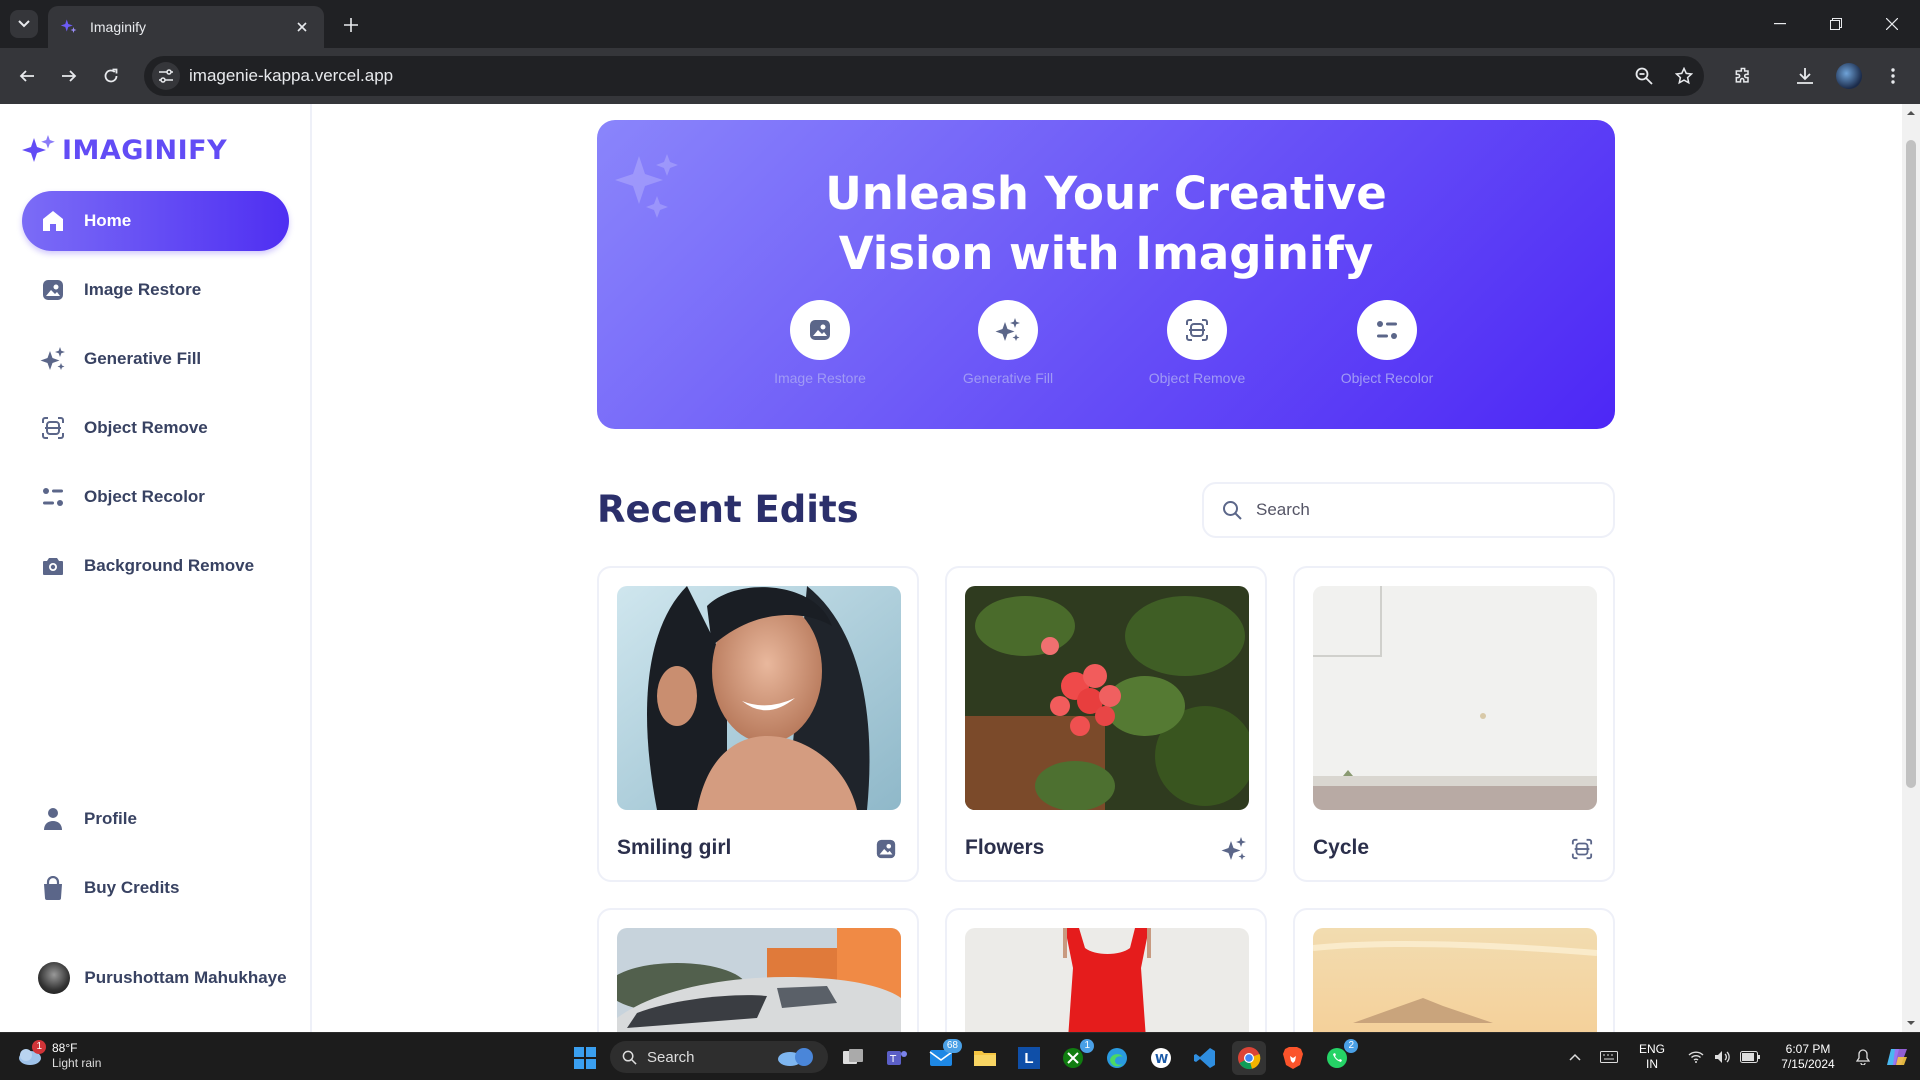 The image size is (1920, 1080). Describe the element at coordinates (110, 818) in the screenshot. I see `sidebar-item-label: Profile` at that location.